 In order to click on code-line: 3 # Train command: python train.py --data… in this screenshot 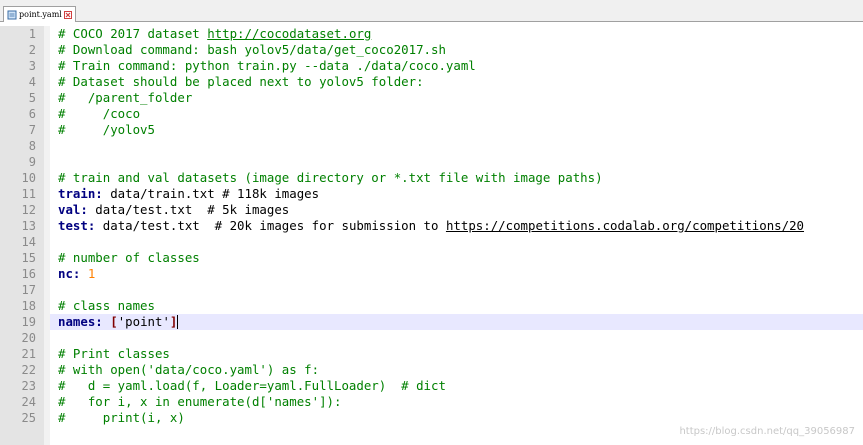, I will do `click(431, 66)`.